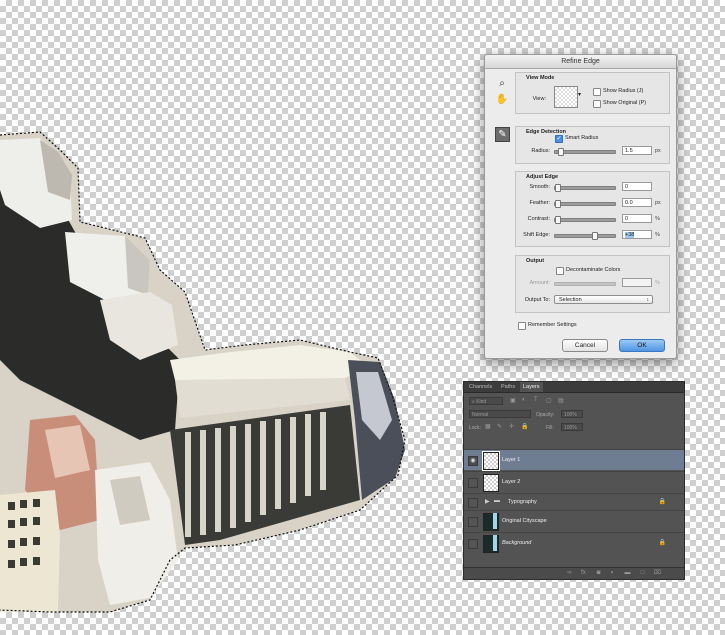 The width and height of the screenshot is (725, 635). Describe the element at coordinates (561, 152) in the screenshot. I see `radius-slider-knob` at that location.